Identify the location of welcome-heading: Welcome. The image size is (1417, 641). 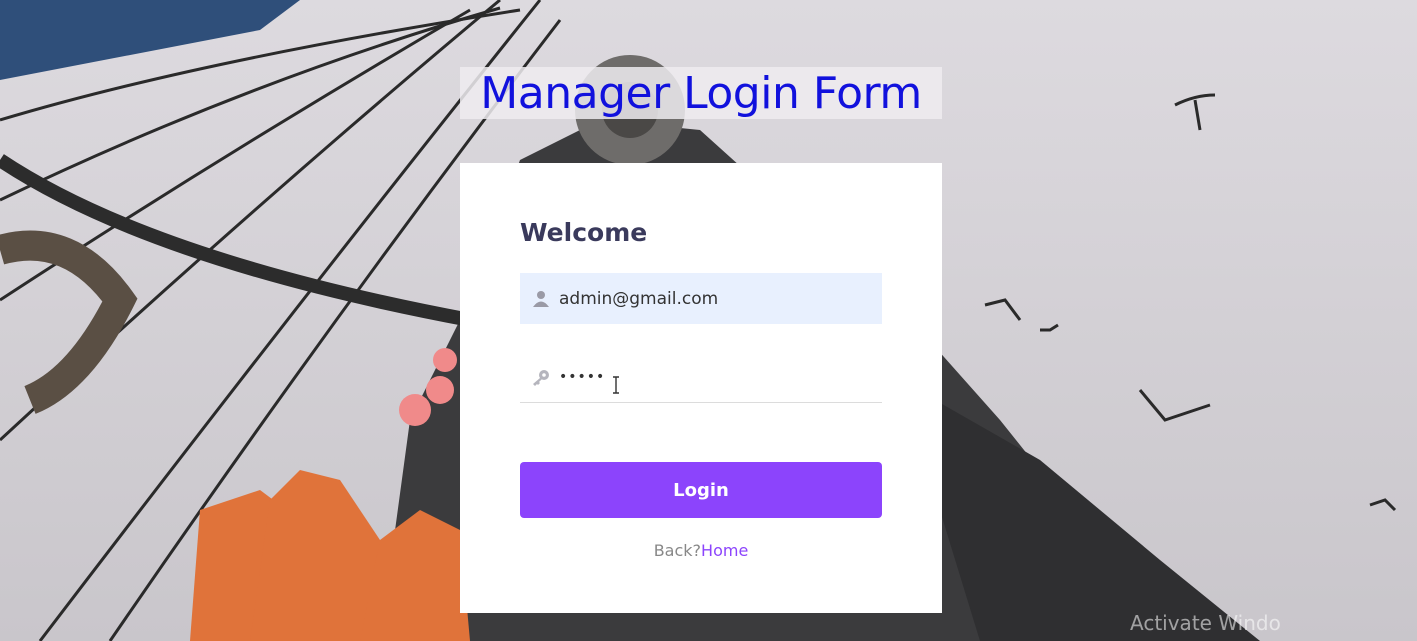
(584, 232).